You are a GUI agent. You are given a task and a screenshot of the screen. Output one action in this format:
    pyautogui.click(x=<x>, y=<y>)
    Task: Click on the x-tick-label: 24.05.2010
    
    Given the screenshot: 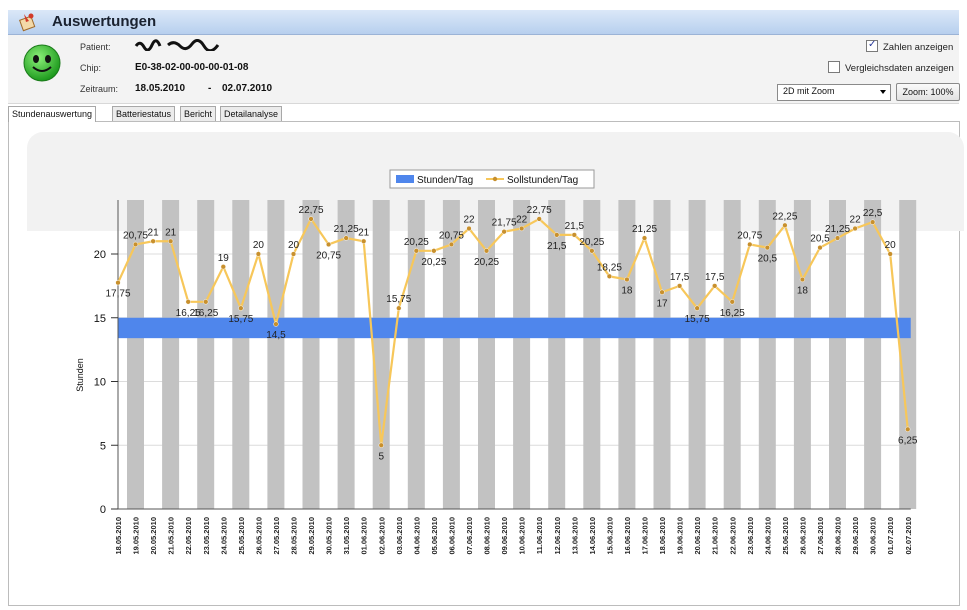 What is the action you would take?
    pyautogui.click(x=223, y=536)
    